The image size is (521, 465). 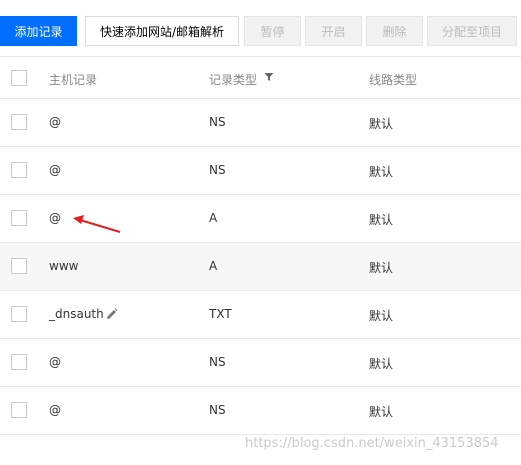 I want to click on record-type-header: 记录类型, so click(x=233, y=80).